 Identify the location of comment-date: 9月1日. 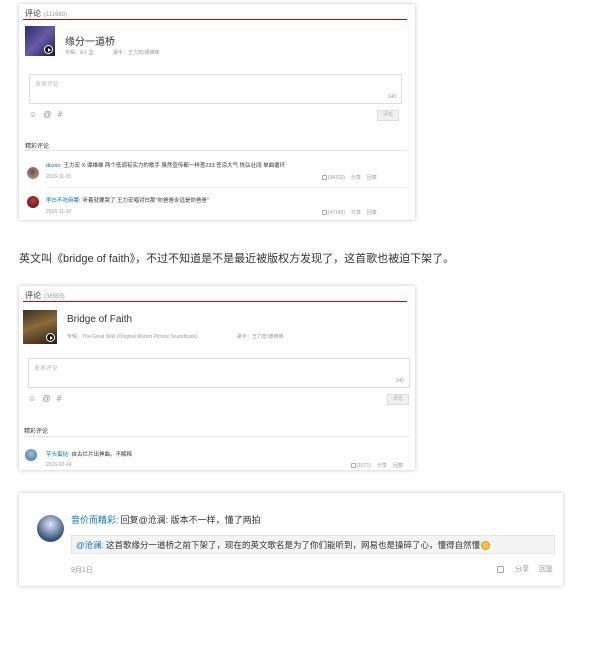
(82, 570).